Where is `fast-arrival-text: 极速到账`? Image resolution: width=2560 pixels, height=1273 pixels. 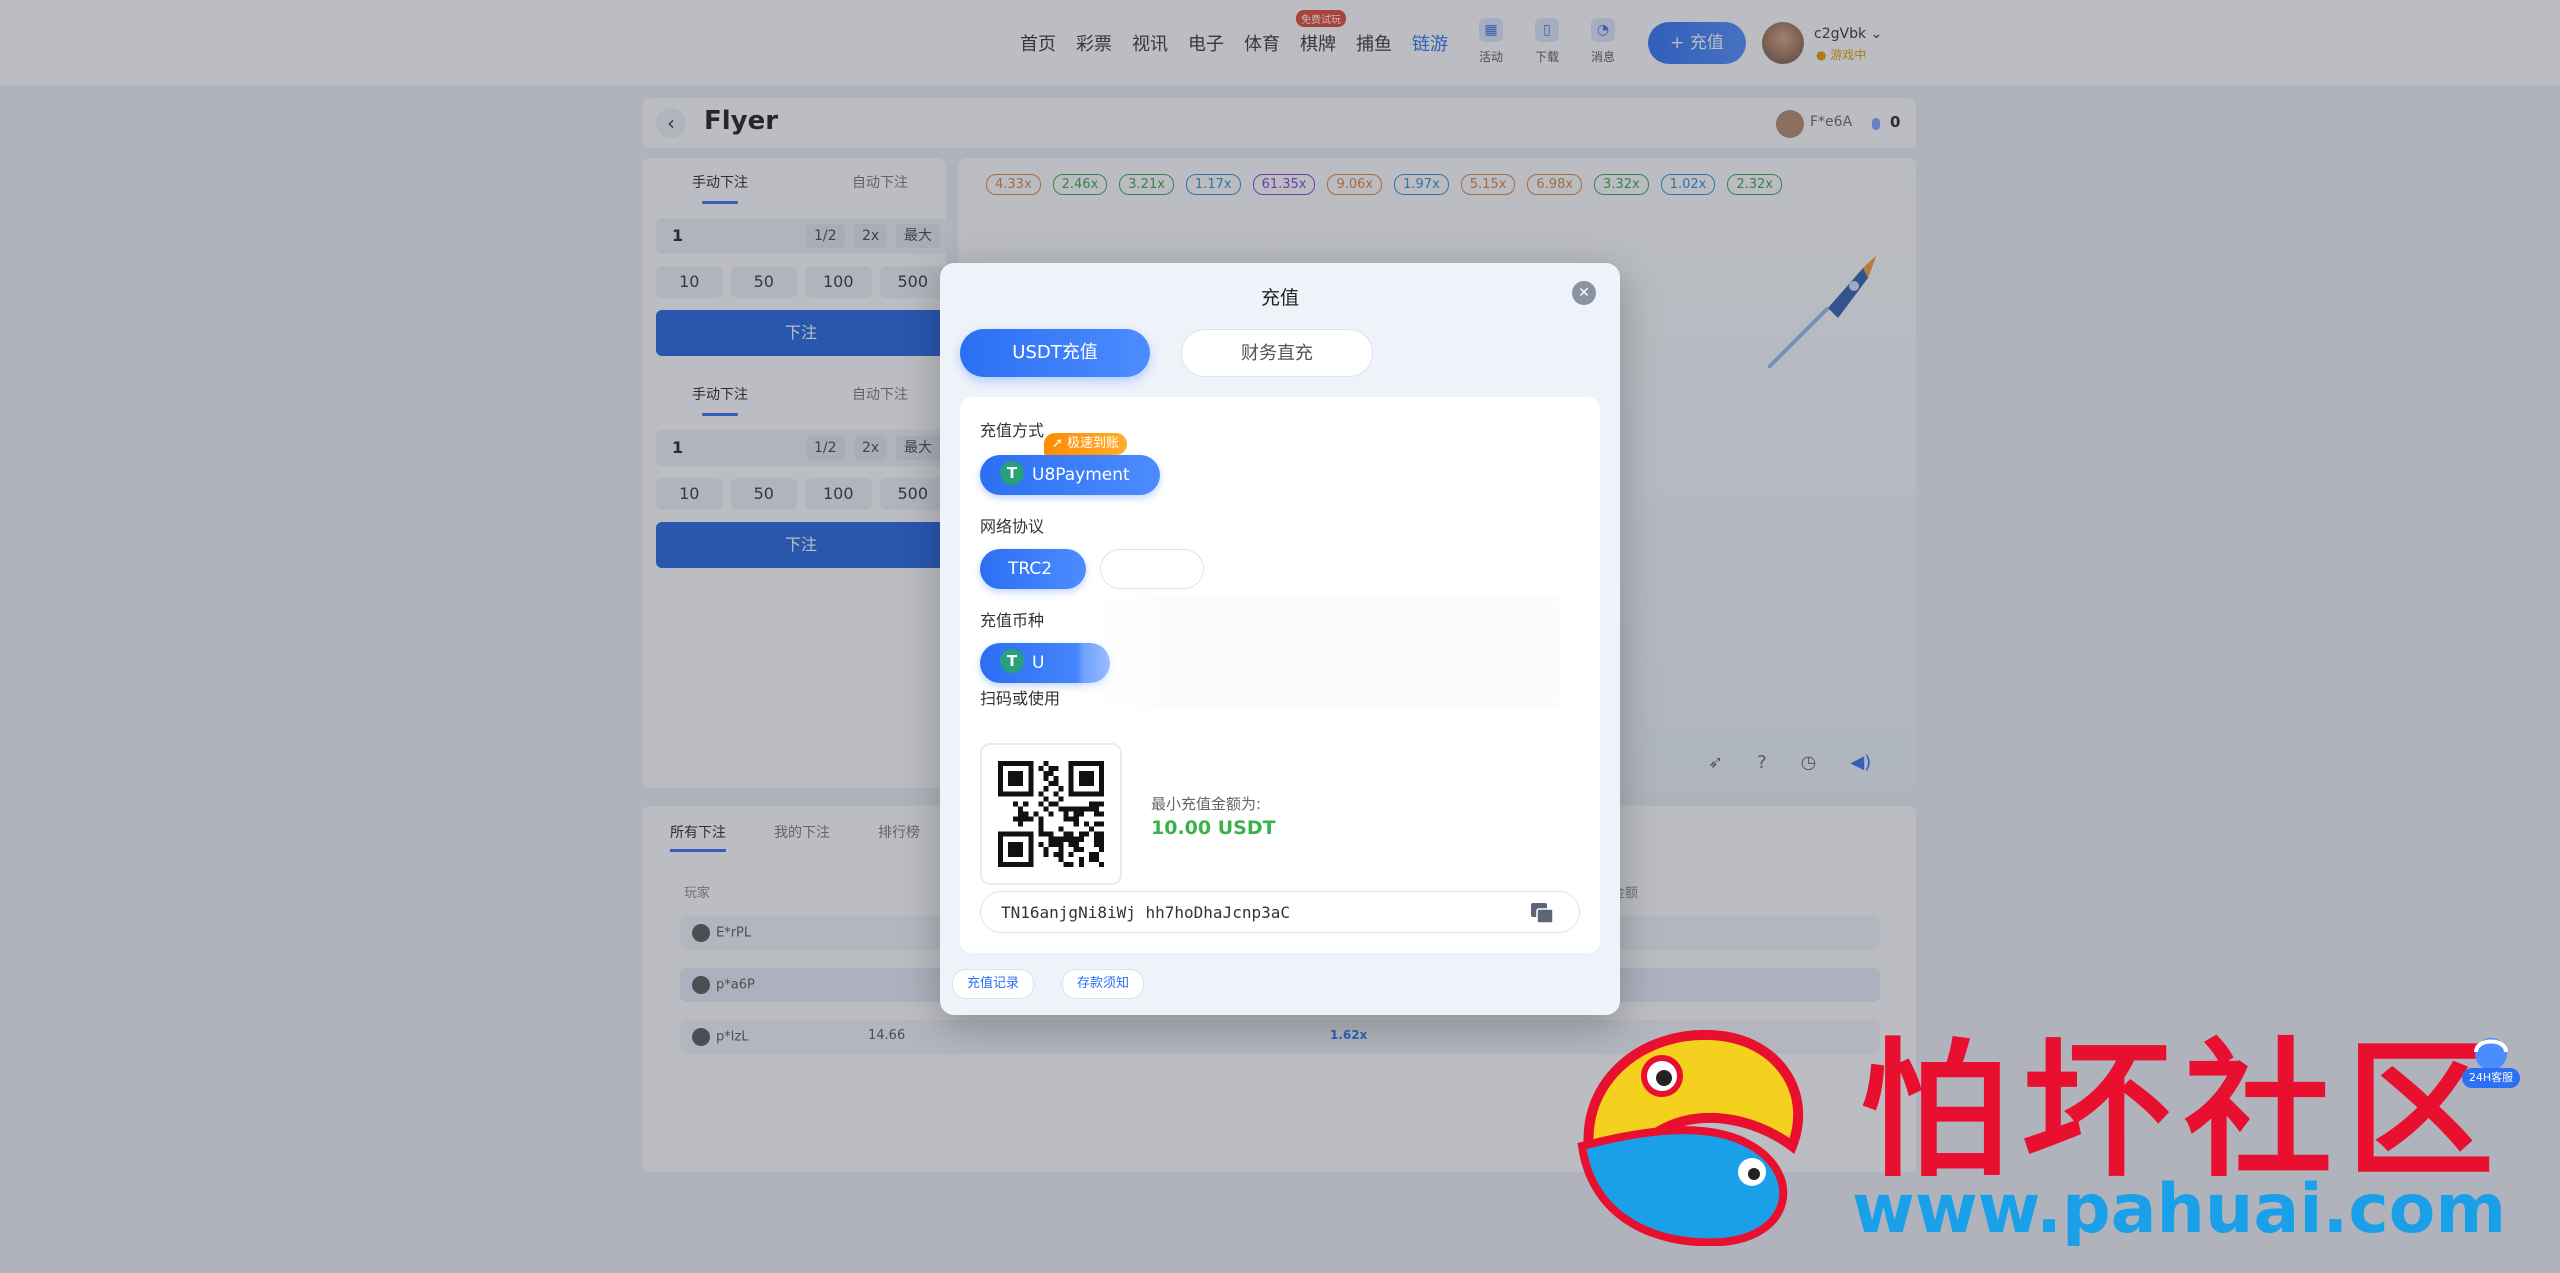 fast-arrival-text: 极速到账 is located at coordinates (1093, 443).